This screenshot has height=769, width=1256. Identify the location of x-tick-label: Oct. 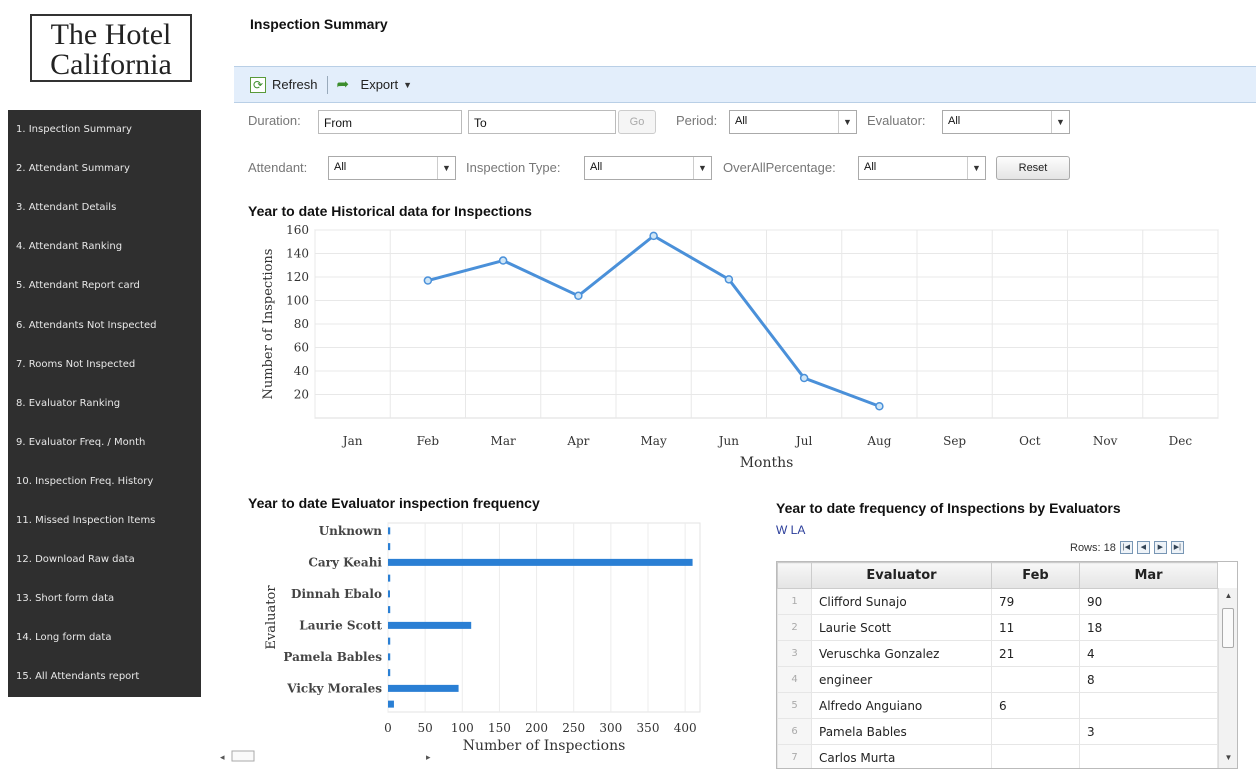
(1030, 441).